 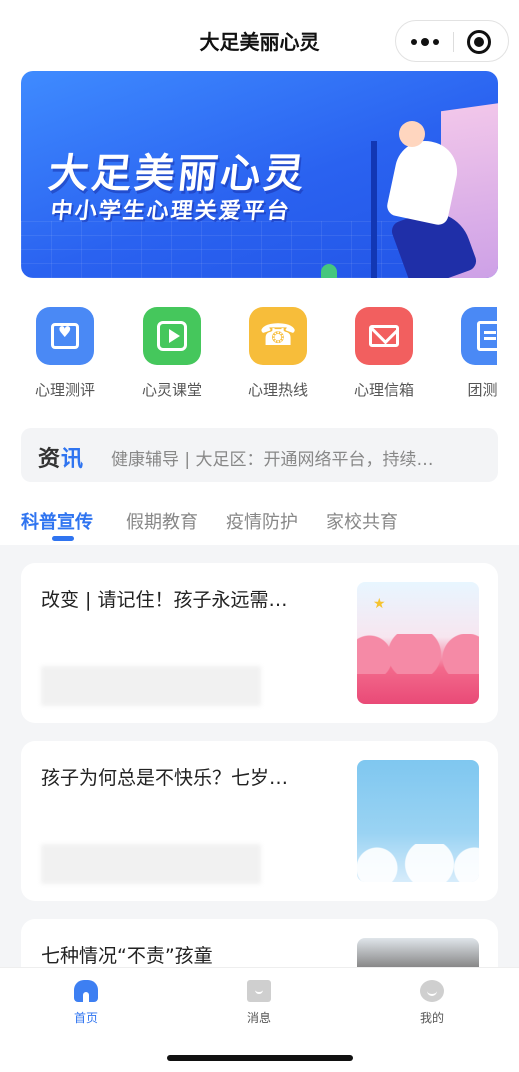 I want to click on tabbar-profile: 我的, so click(x=432, y=1003).